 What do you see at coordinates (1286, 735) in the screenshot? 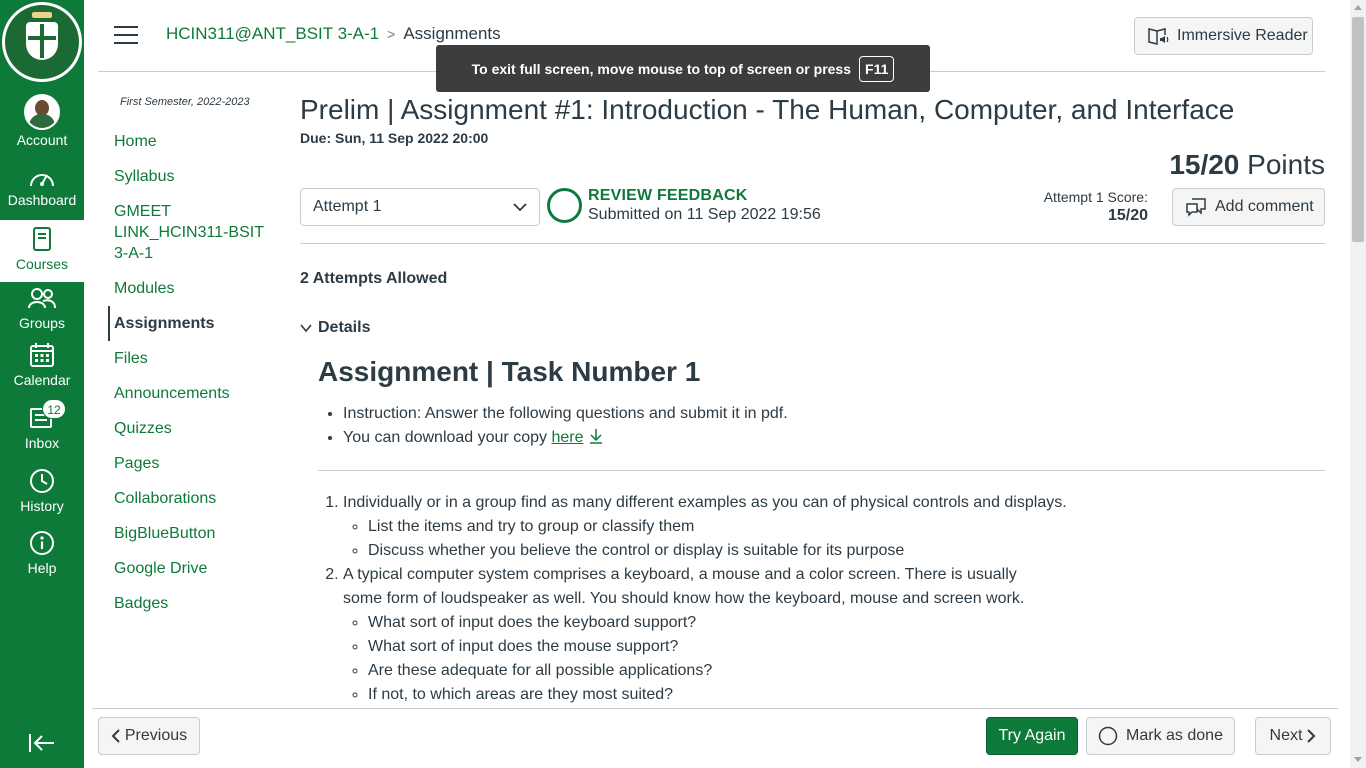
I see `next-label: Next` at bounding box center [1286, 735].